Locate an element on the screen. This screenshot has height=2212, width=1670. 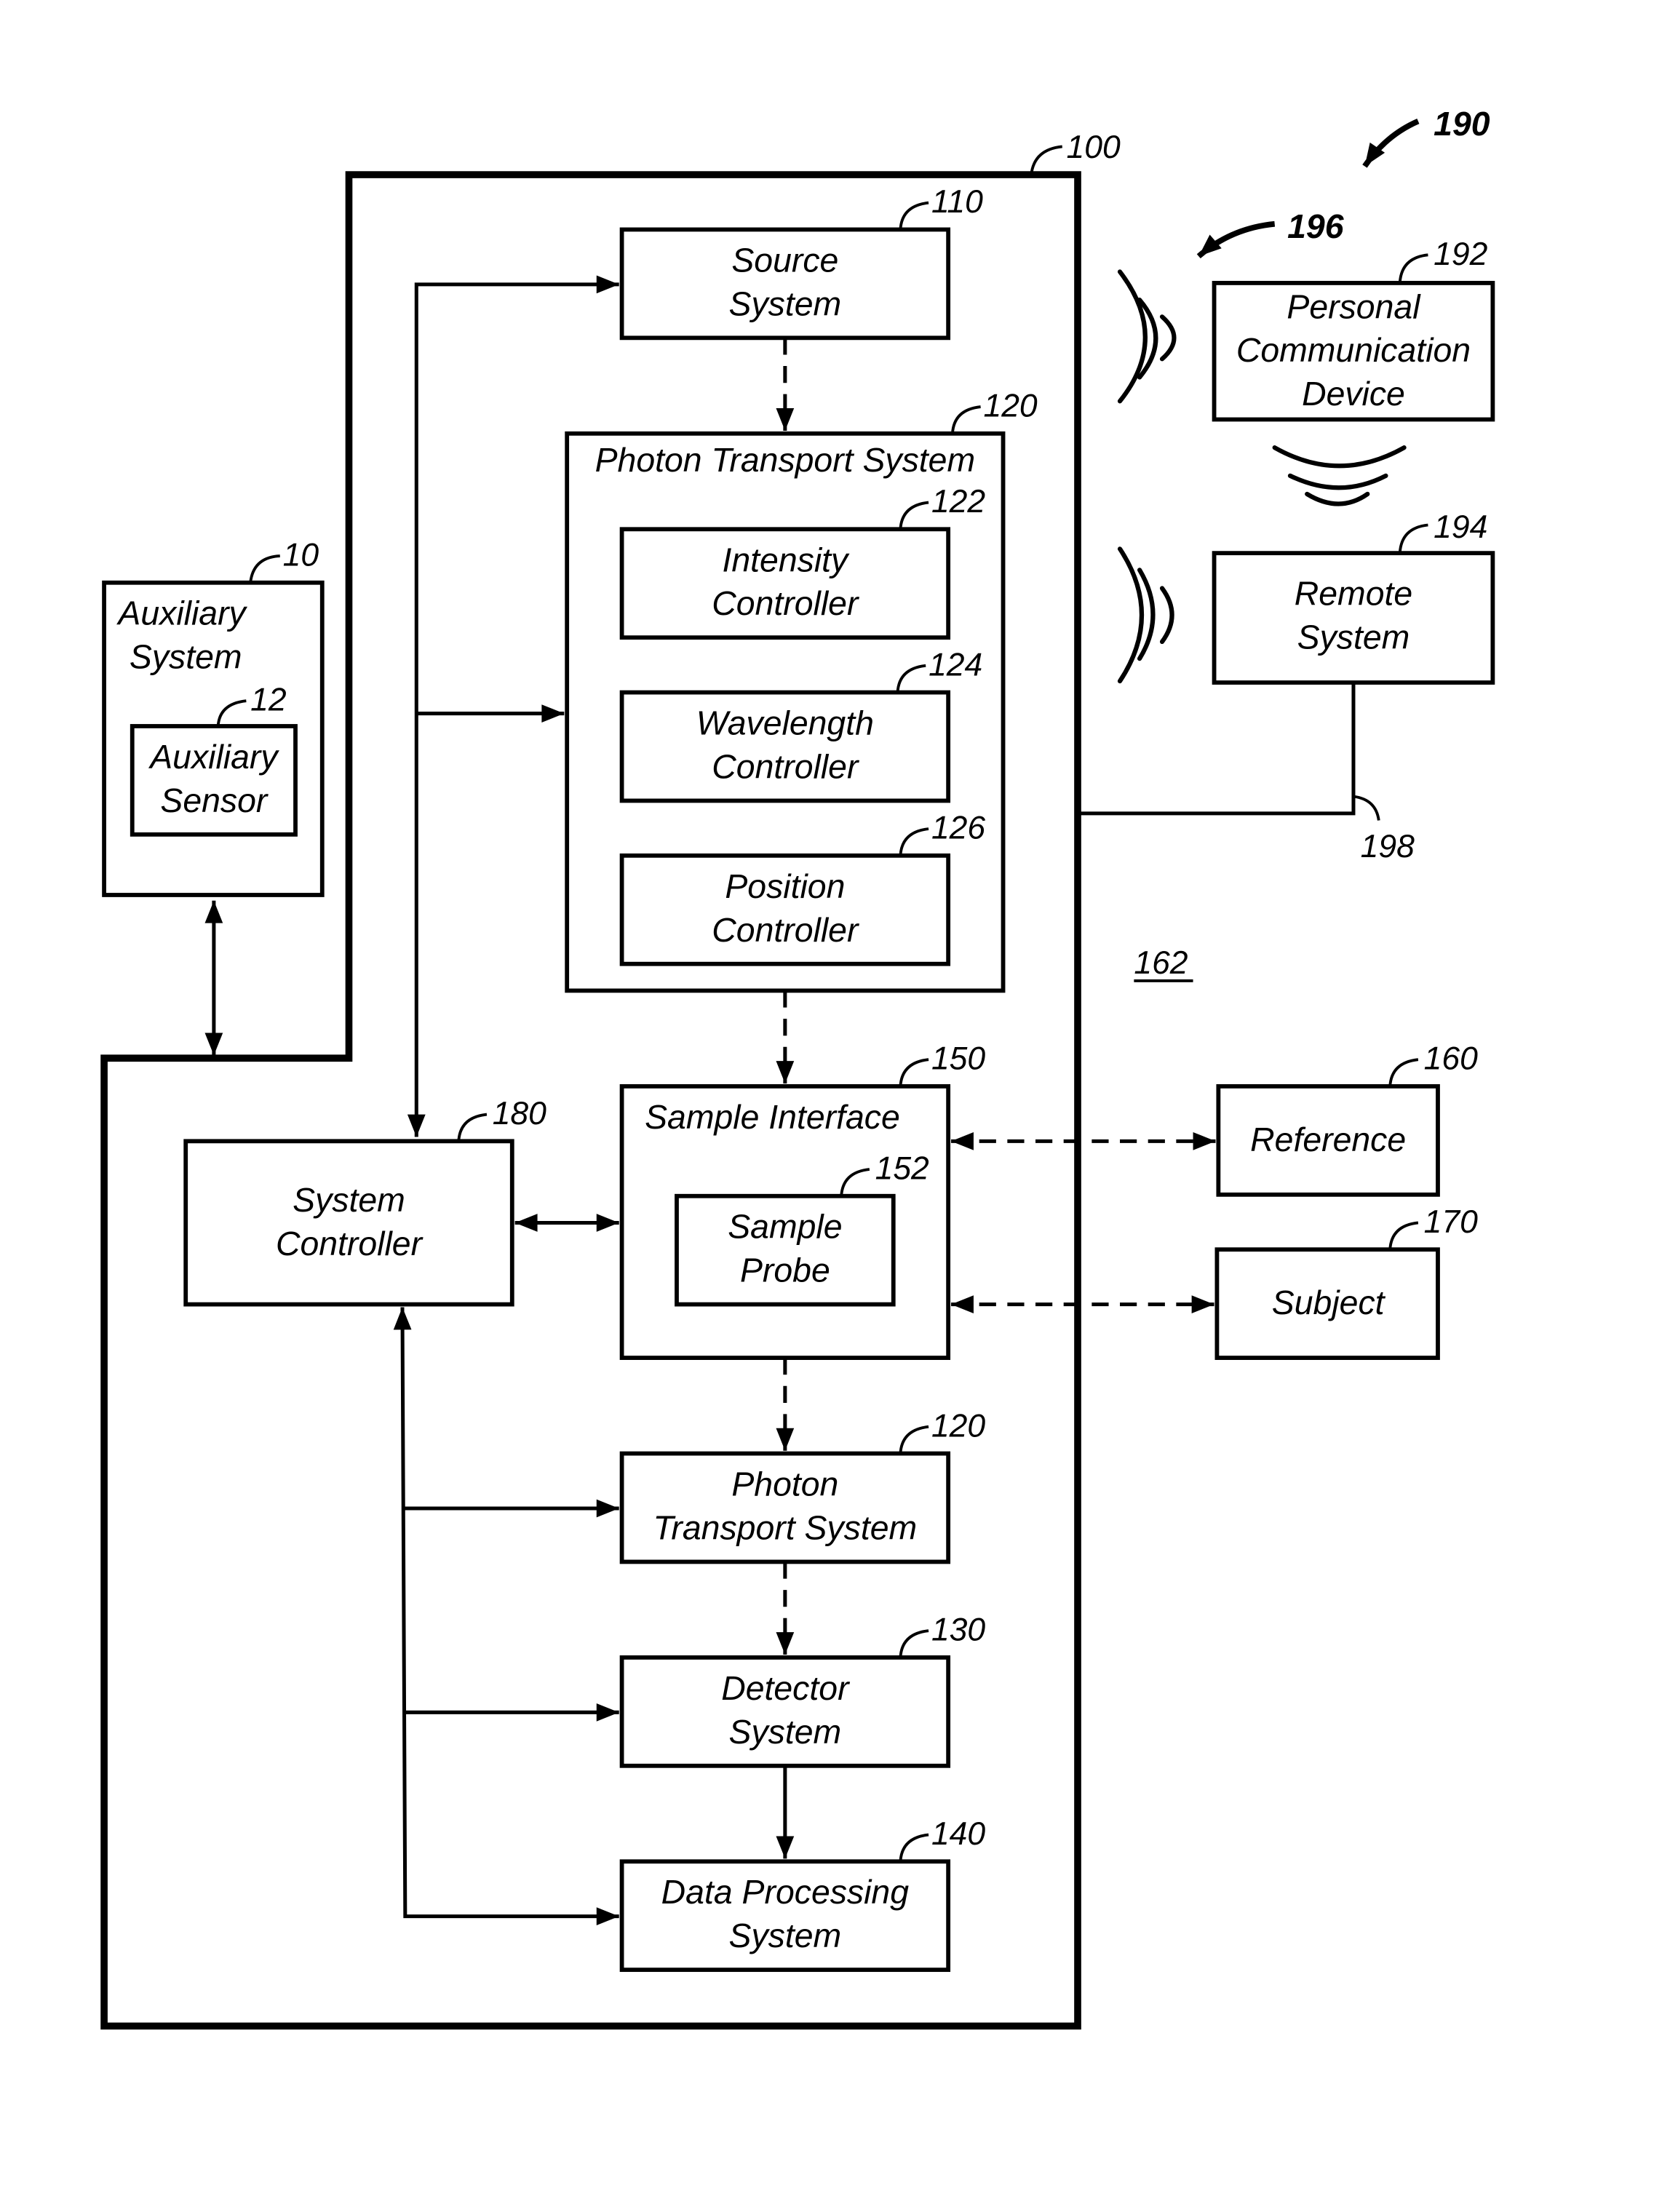
auxiliary-sensor-label: Auxiliary is located at coordinates (213, 757).